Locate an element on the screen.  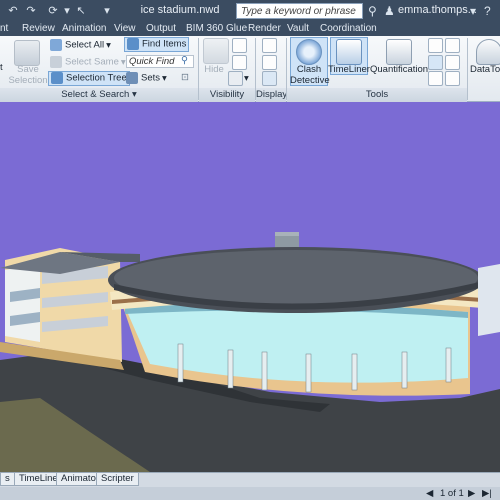
select-icon: ↖ is located at coordinates (81, 11).